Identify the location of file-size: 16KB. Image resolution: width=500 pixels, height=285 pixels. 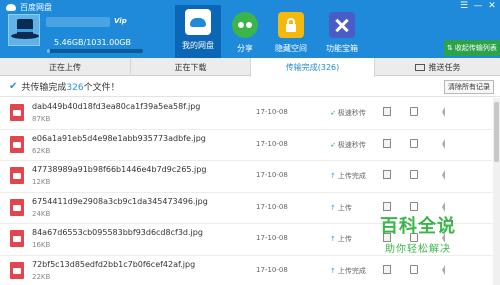
(41, 245).